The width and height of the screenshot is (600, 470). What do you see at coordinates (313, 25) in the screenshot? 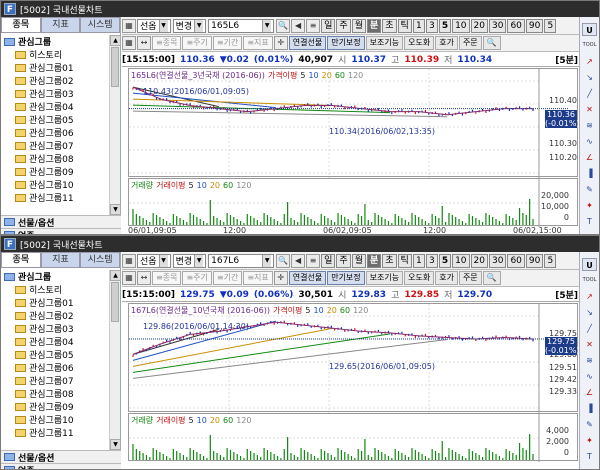
I see `list-icon: ≡` at bounding box center [313, 25].